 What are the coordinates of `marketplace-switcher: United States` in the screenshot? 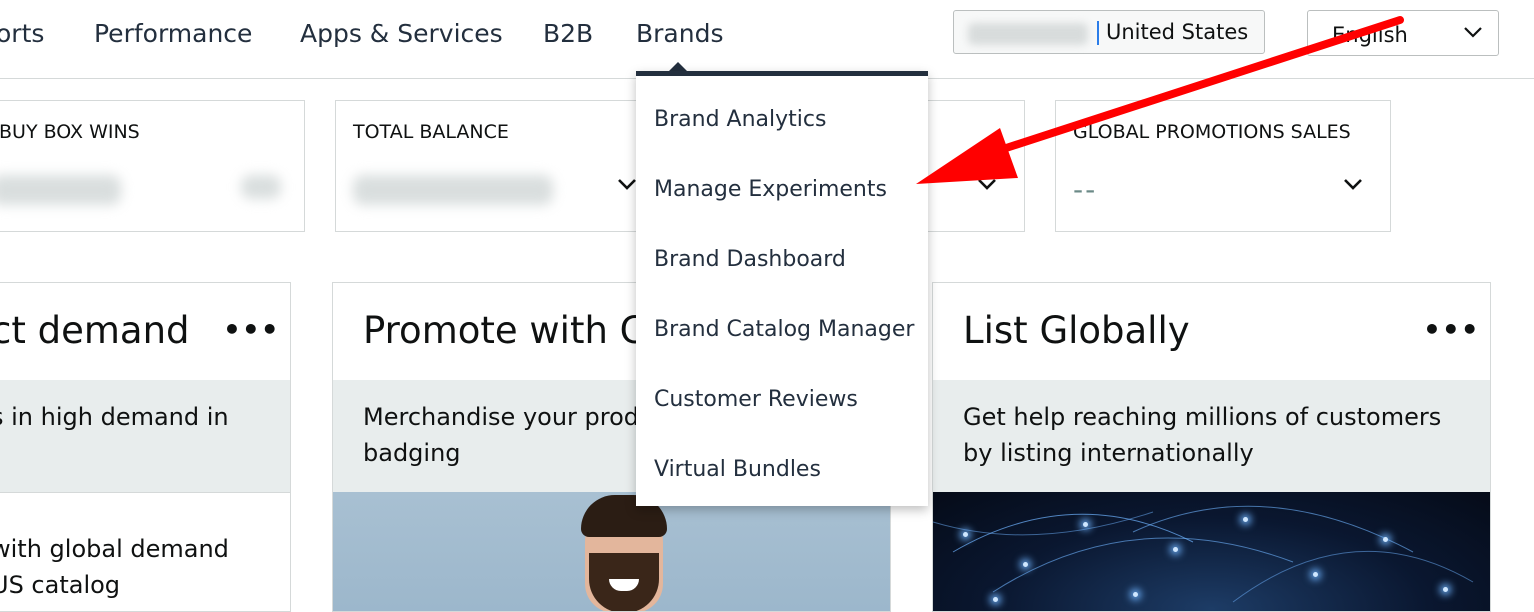 It's located at (1109, 32).